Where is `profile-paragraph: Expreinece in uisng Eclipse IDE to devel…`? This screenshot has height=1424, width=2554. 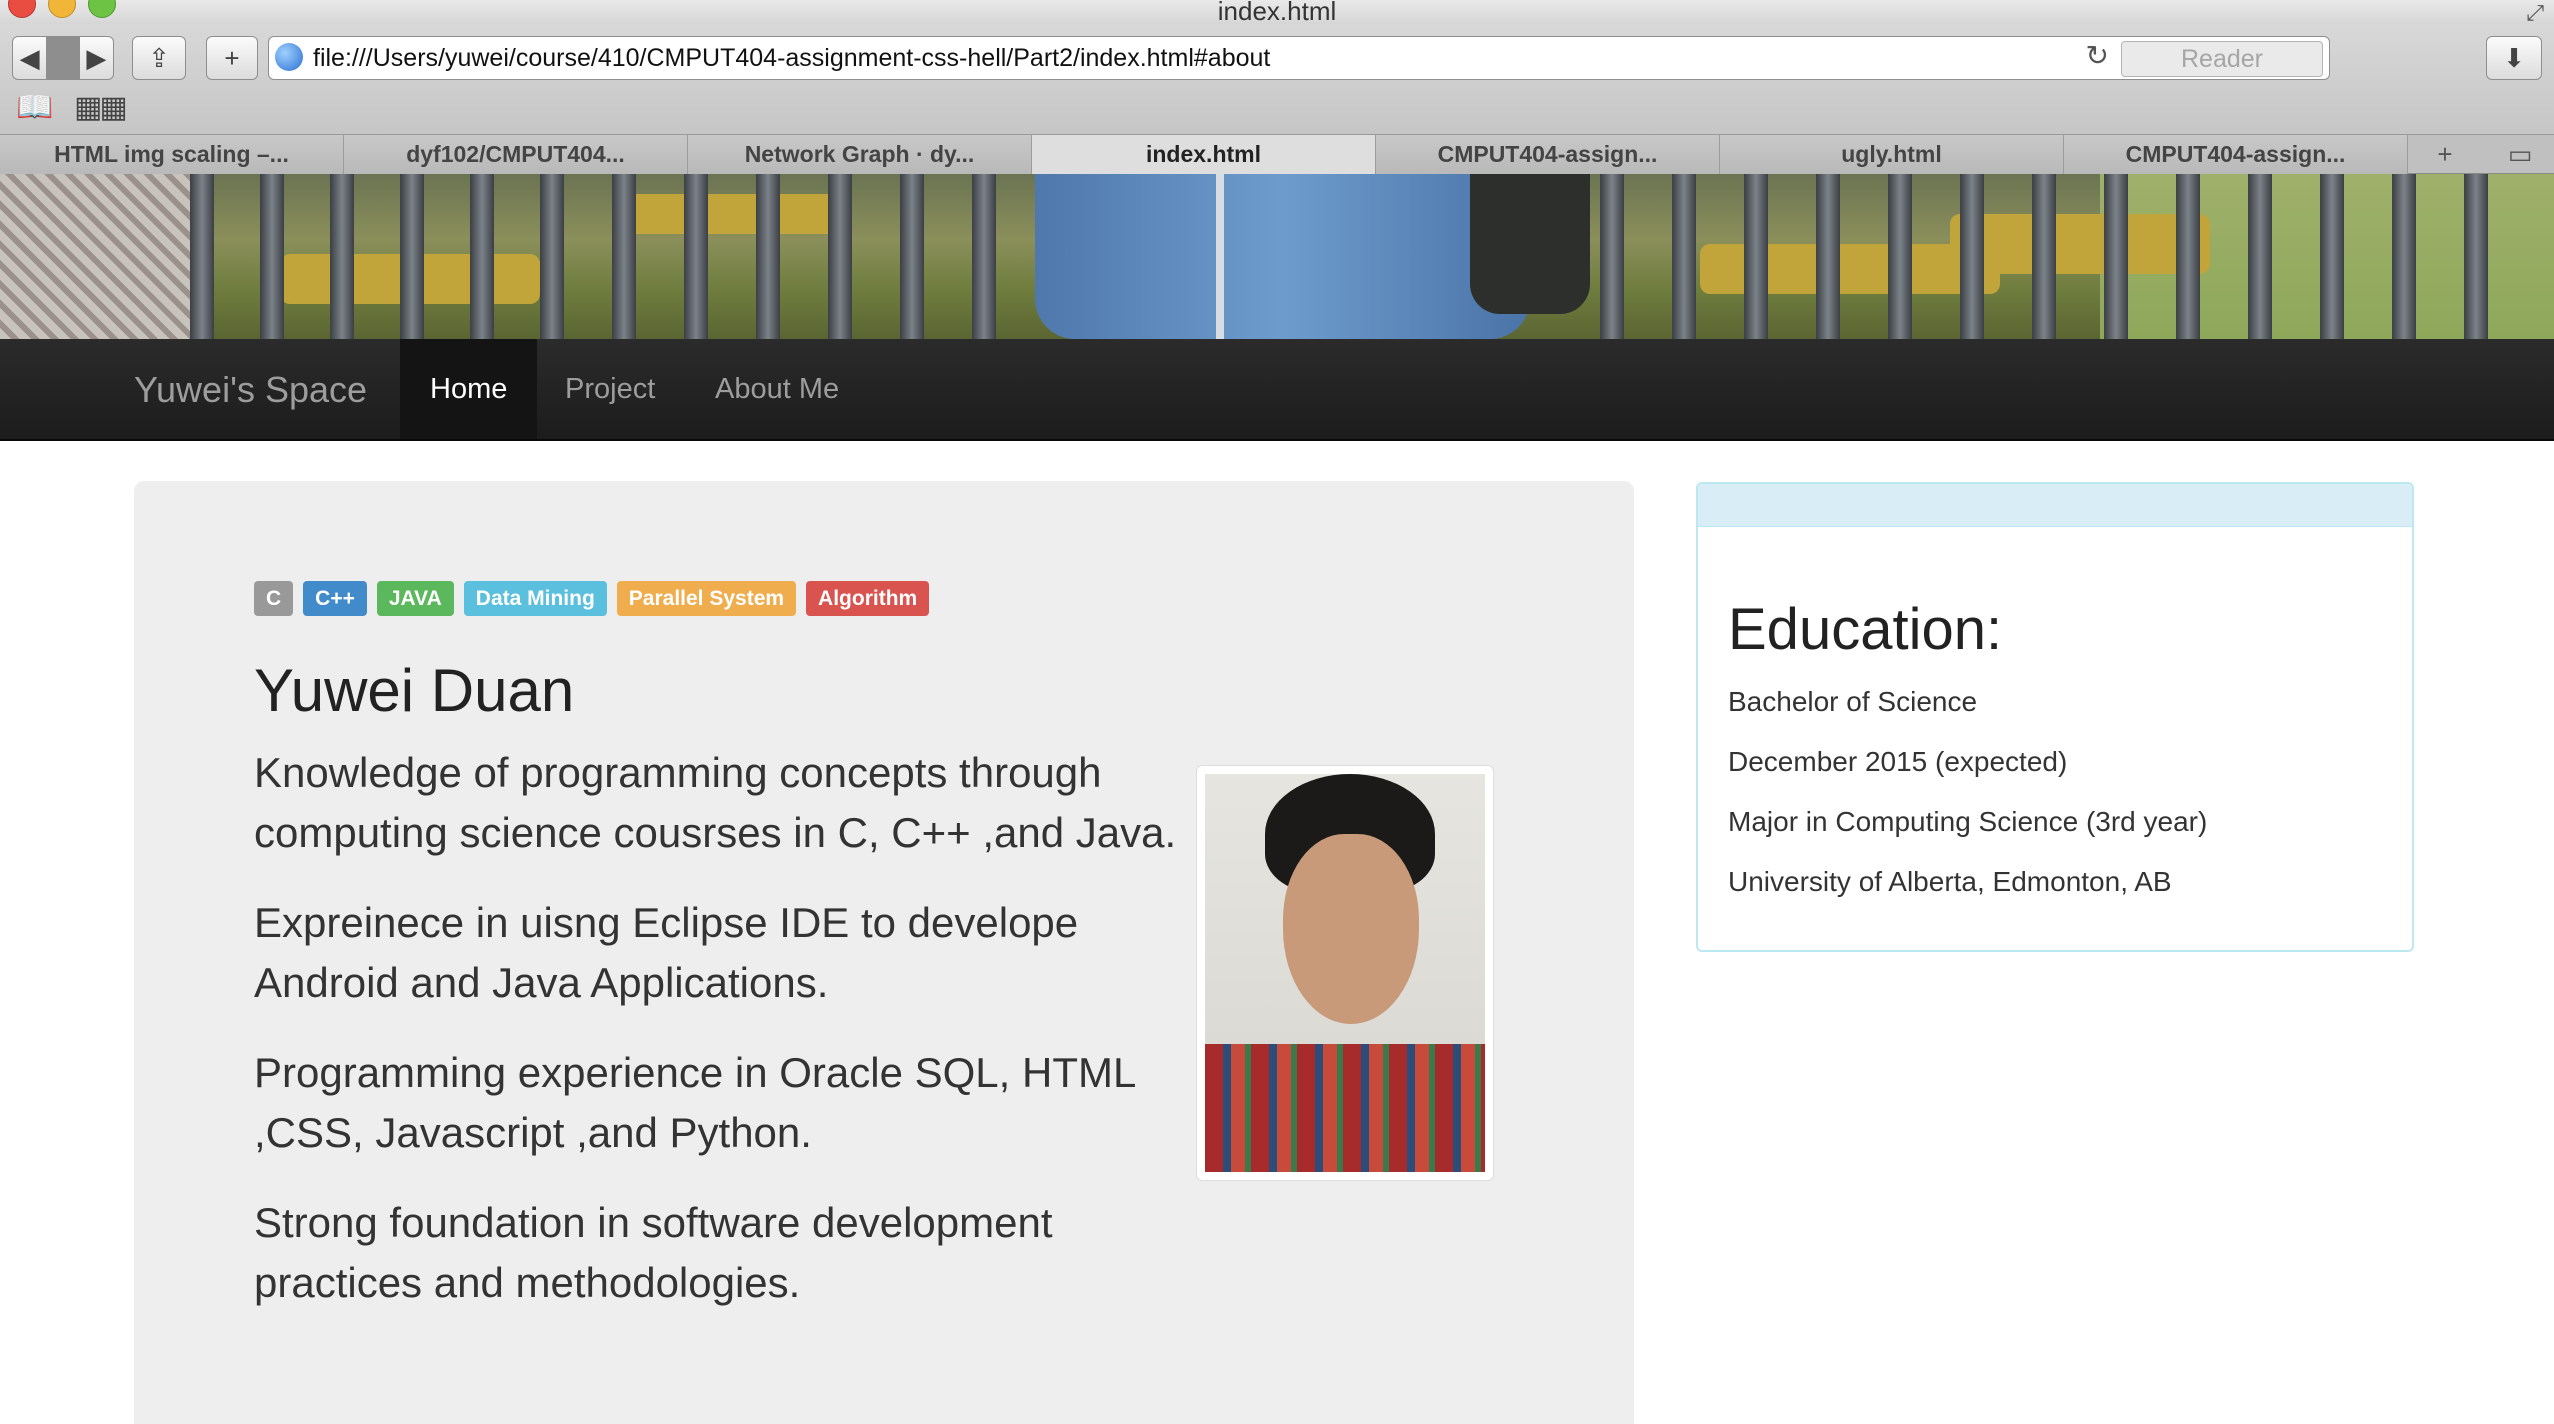 profile-paragraph: Expreinece in uisng Eclipse IDE to devel… is located at coordinates (666, 952).